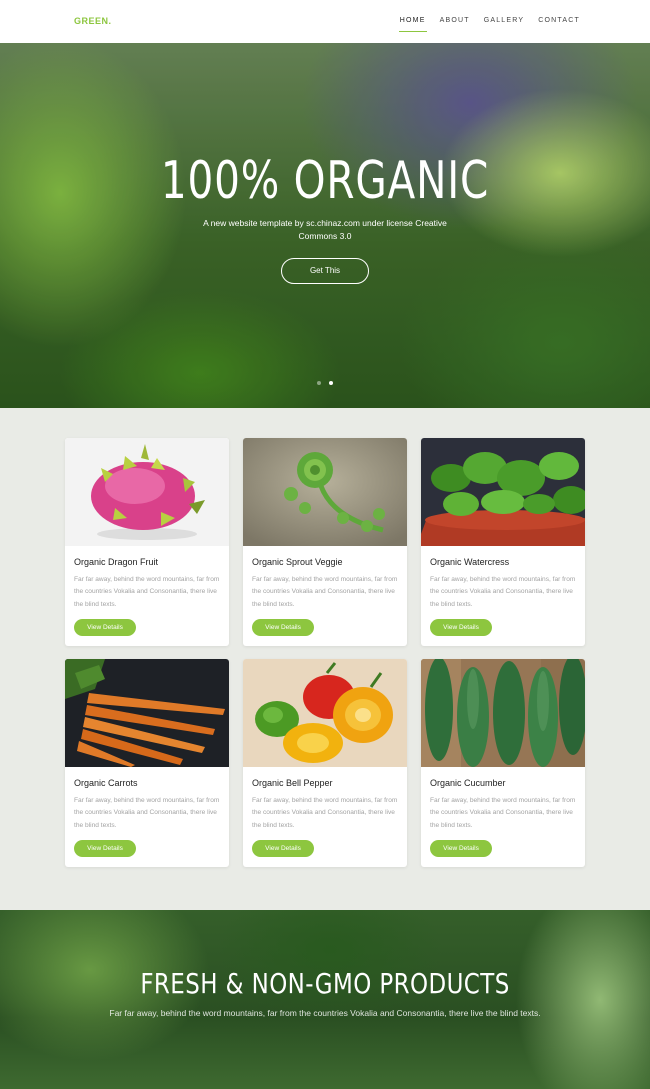 This screenshot has width=650, height=1089. I want to click on dragon-fruit-image, so click(147, 492).